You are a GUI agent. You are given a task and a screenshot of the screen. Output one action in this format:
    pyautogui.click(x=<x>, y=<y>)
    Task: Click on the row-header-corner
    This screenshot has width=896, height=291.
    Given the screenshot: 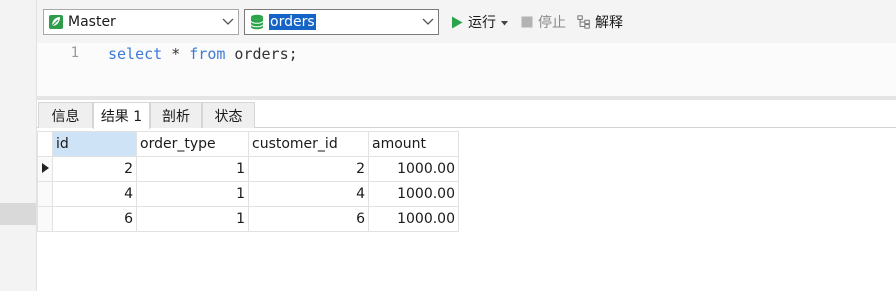 What is the action you would take?
    pyautogui.click(x=45, y=144)
    